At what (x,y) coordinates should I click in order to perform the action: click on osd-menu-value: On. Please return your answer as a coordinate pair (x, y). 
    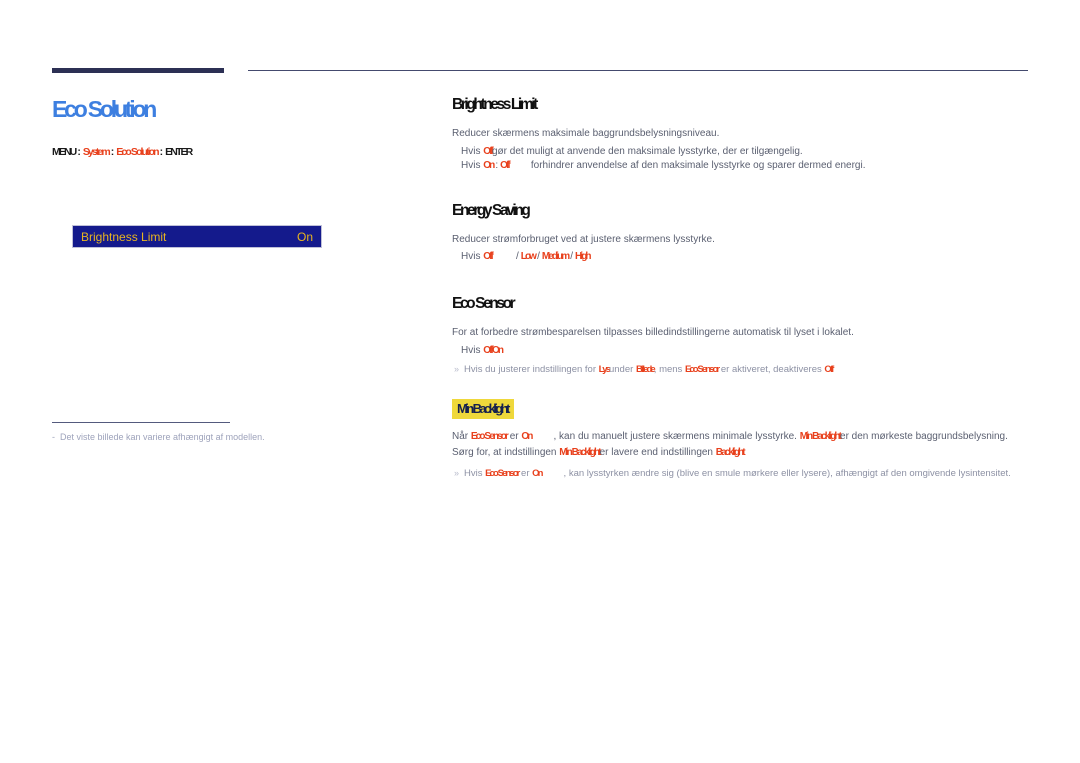
    Looking at the image, I should click on (304, 236).